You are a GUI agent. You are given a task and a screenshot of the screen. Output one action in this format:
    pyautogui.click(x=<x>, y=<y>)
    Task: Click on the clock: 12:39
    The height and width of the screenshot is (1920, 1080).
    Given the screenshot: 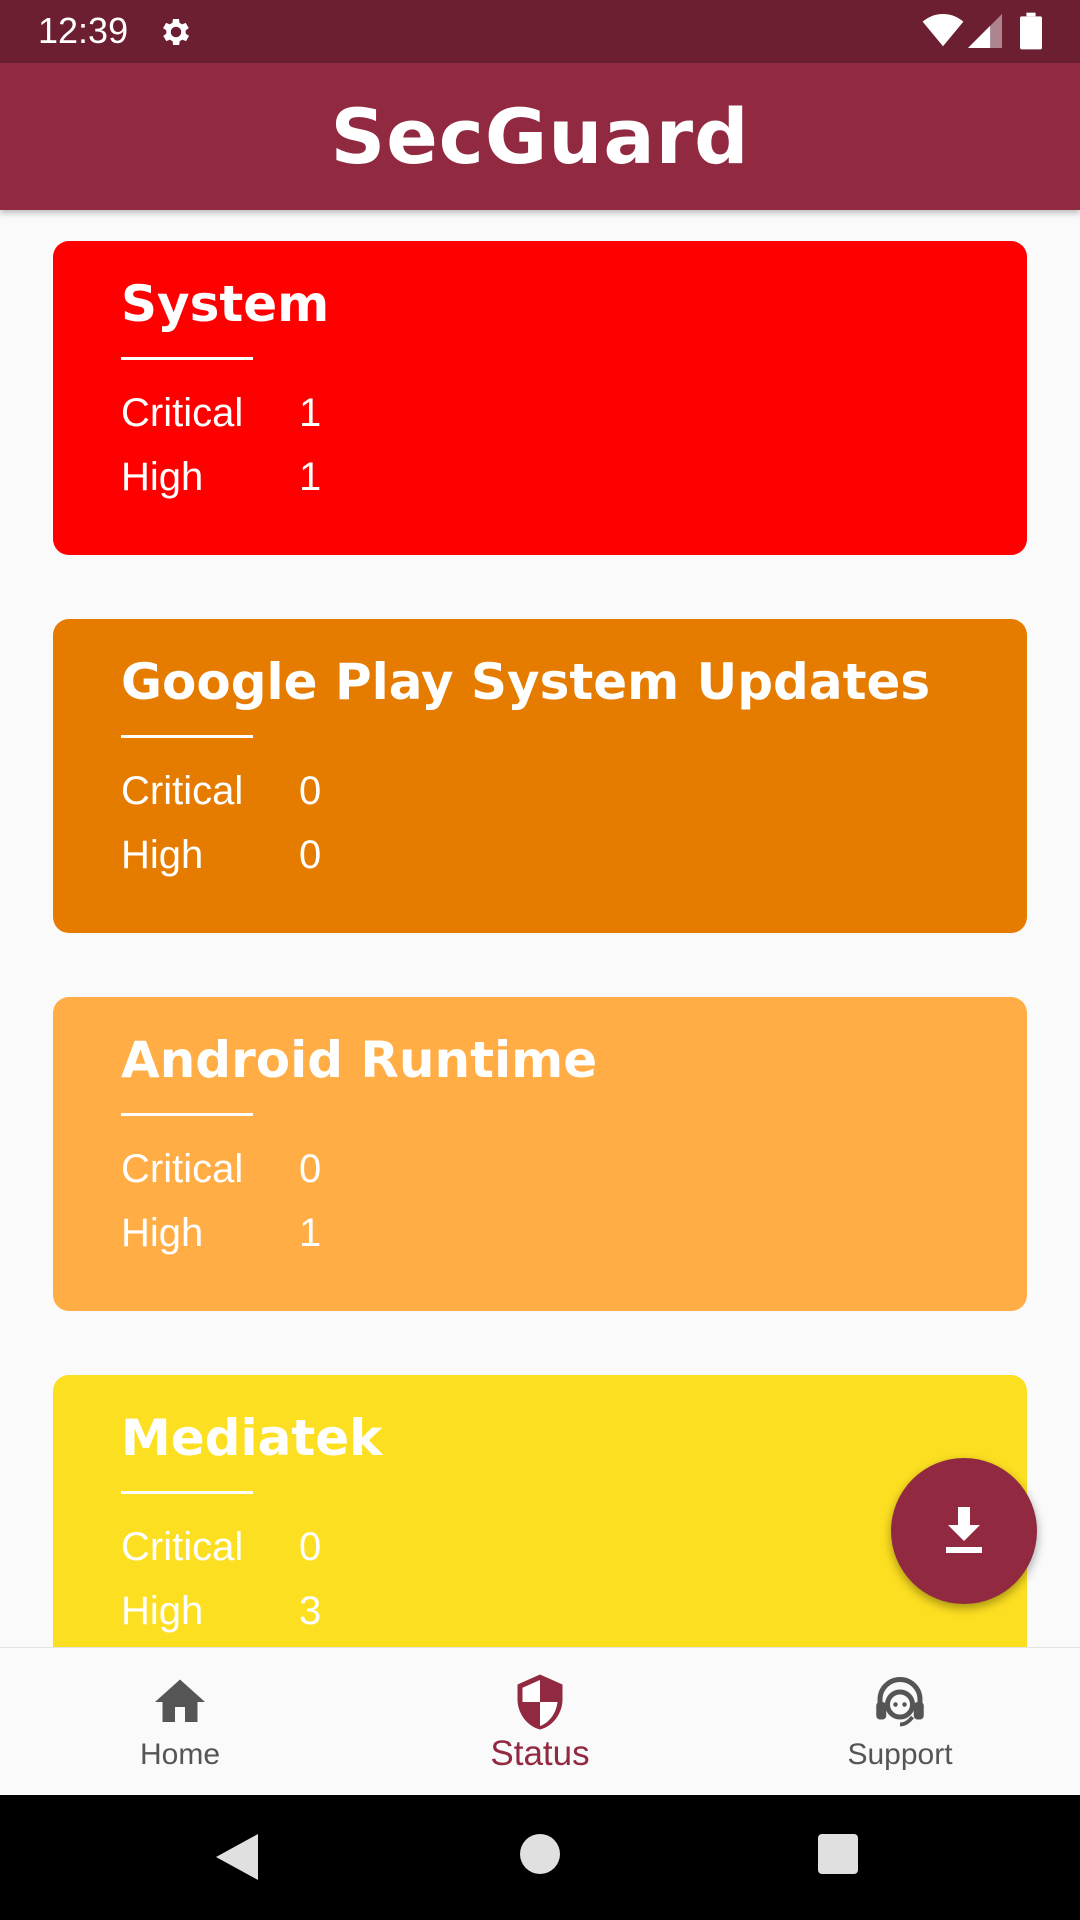 What is the action you would take?
    pyautogui.click(x=83, y=30)
    